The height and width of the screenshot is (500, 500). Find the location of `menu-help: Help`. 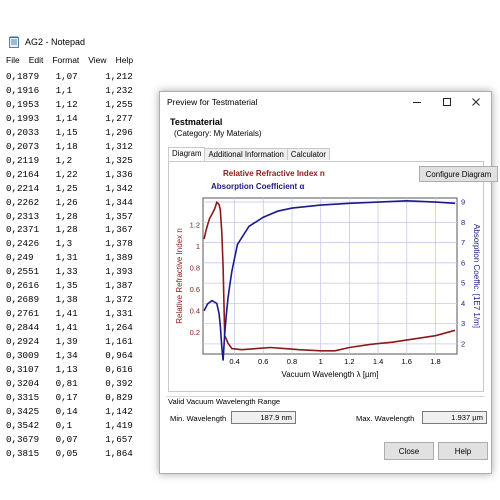

menu-help: Help is located at coordinates (124, 60).